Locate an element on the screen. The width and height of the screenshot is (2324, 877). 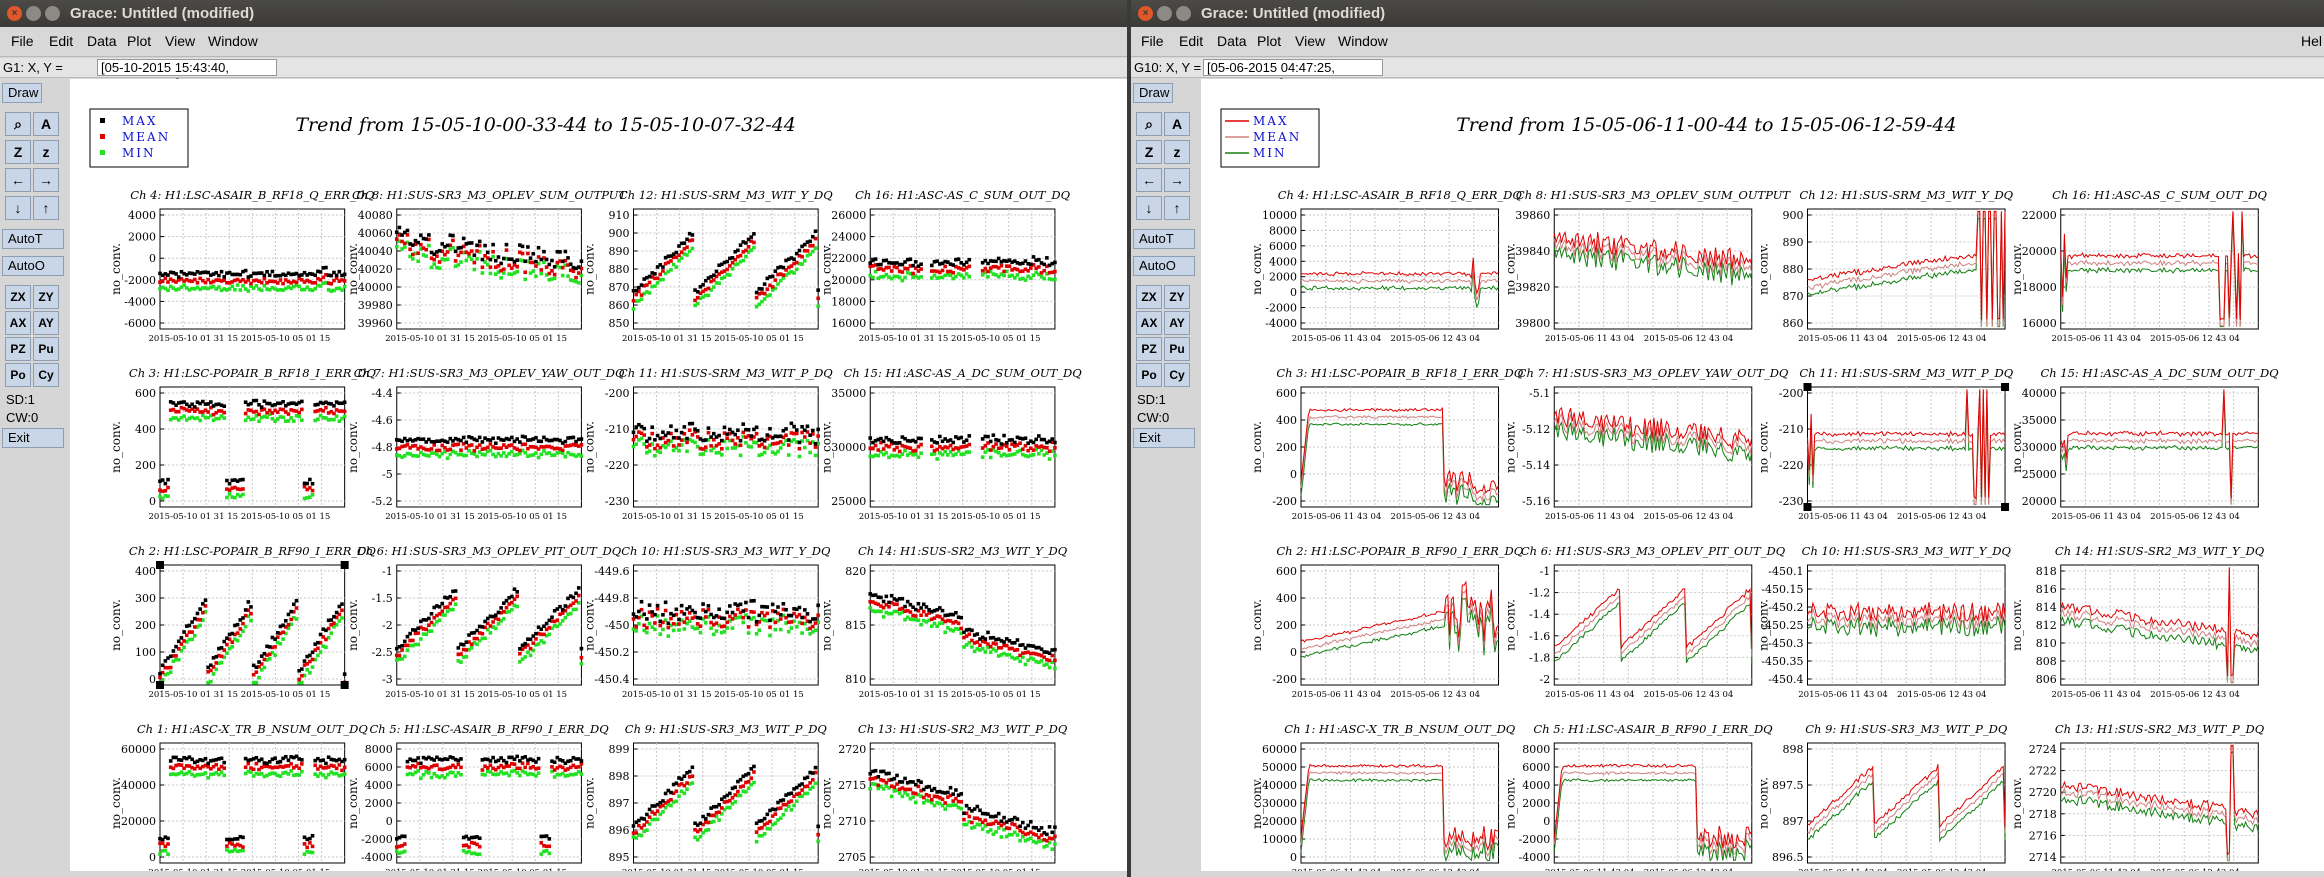
y-tick-label: 2000 is located at coordinates (1536, 803).